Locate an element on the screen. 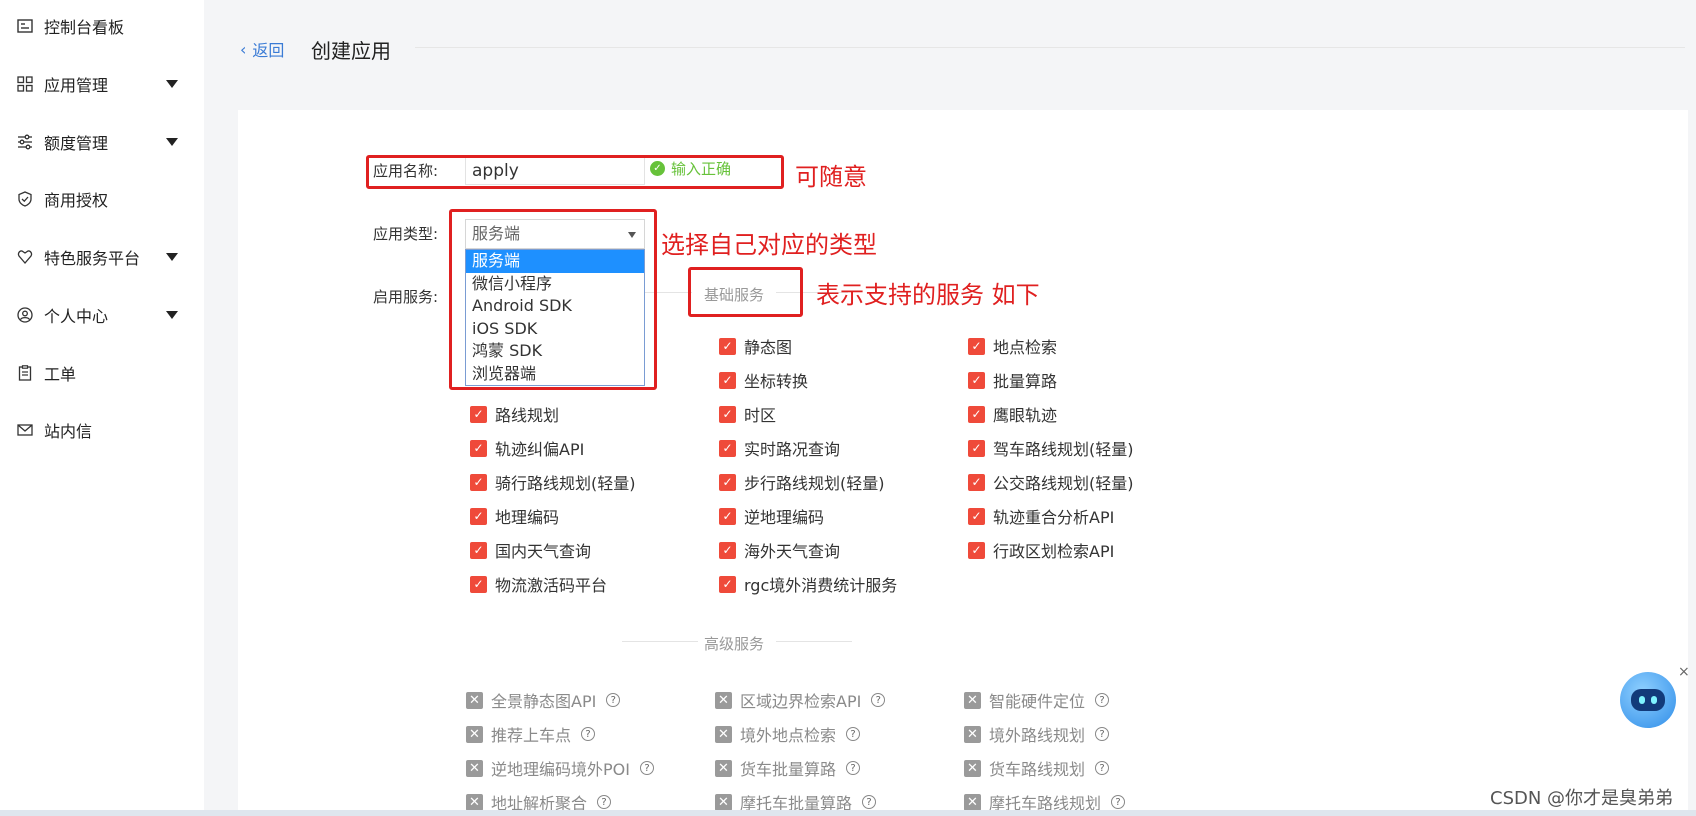  mail-icon is located at coordinates (25, 430).